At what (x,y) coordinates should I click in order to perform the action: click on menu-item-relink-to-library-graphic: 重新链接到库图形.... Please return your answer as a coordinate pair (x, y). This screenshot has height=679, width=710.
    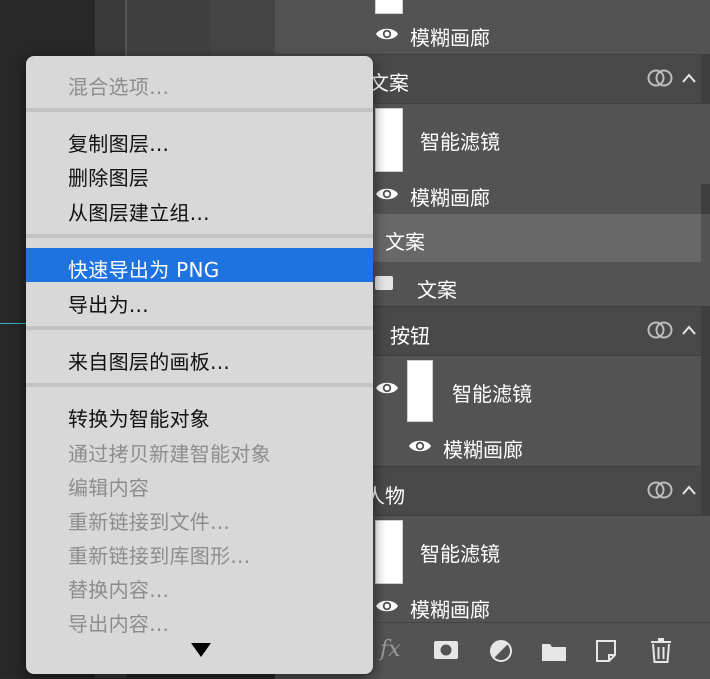
    Looking at the image, I should click on (199, 551).